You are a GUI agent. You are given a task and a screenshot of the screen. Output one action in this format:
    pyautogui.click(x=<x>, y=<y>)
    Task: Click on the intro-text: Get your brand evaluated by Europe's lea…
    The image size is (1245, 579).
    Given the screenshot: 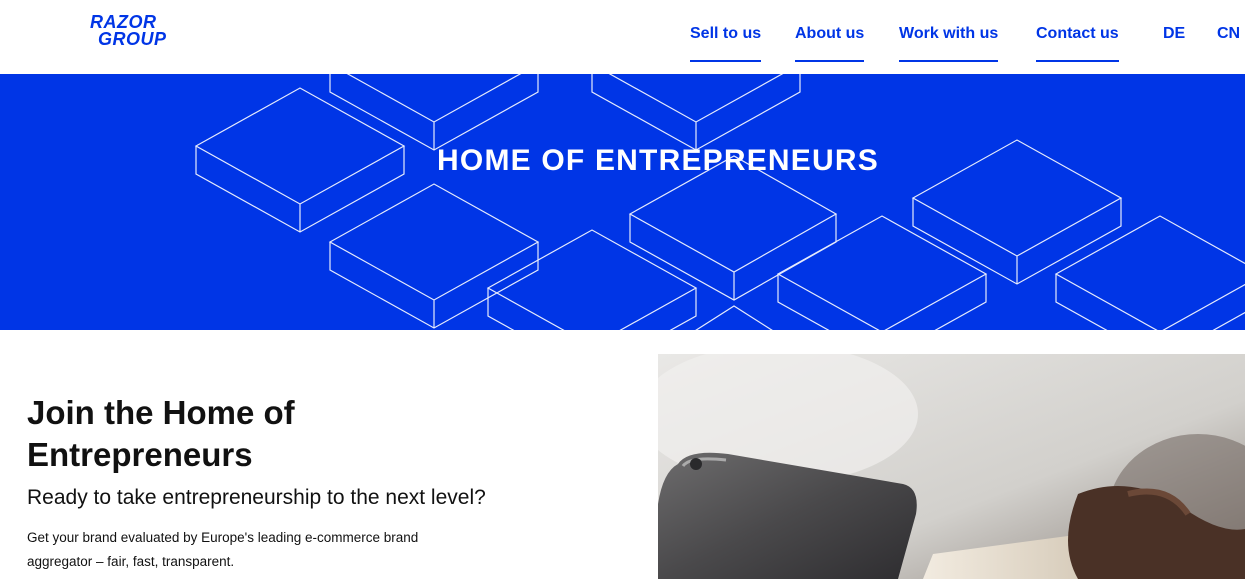 What is the action you would take?
    pyautogui.click(x=223, y=549)
    